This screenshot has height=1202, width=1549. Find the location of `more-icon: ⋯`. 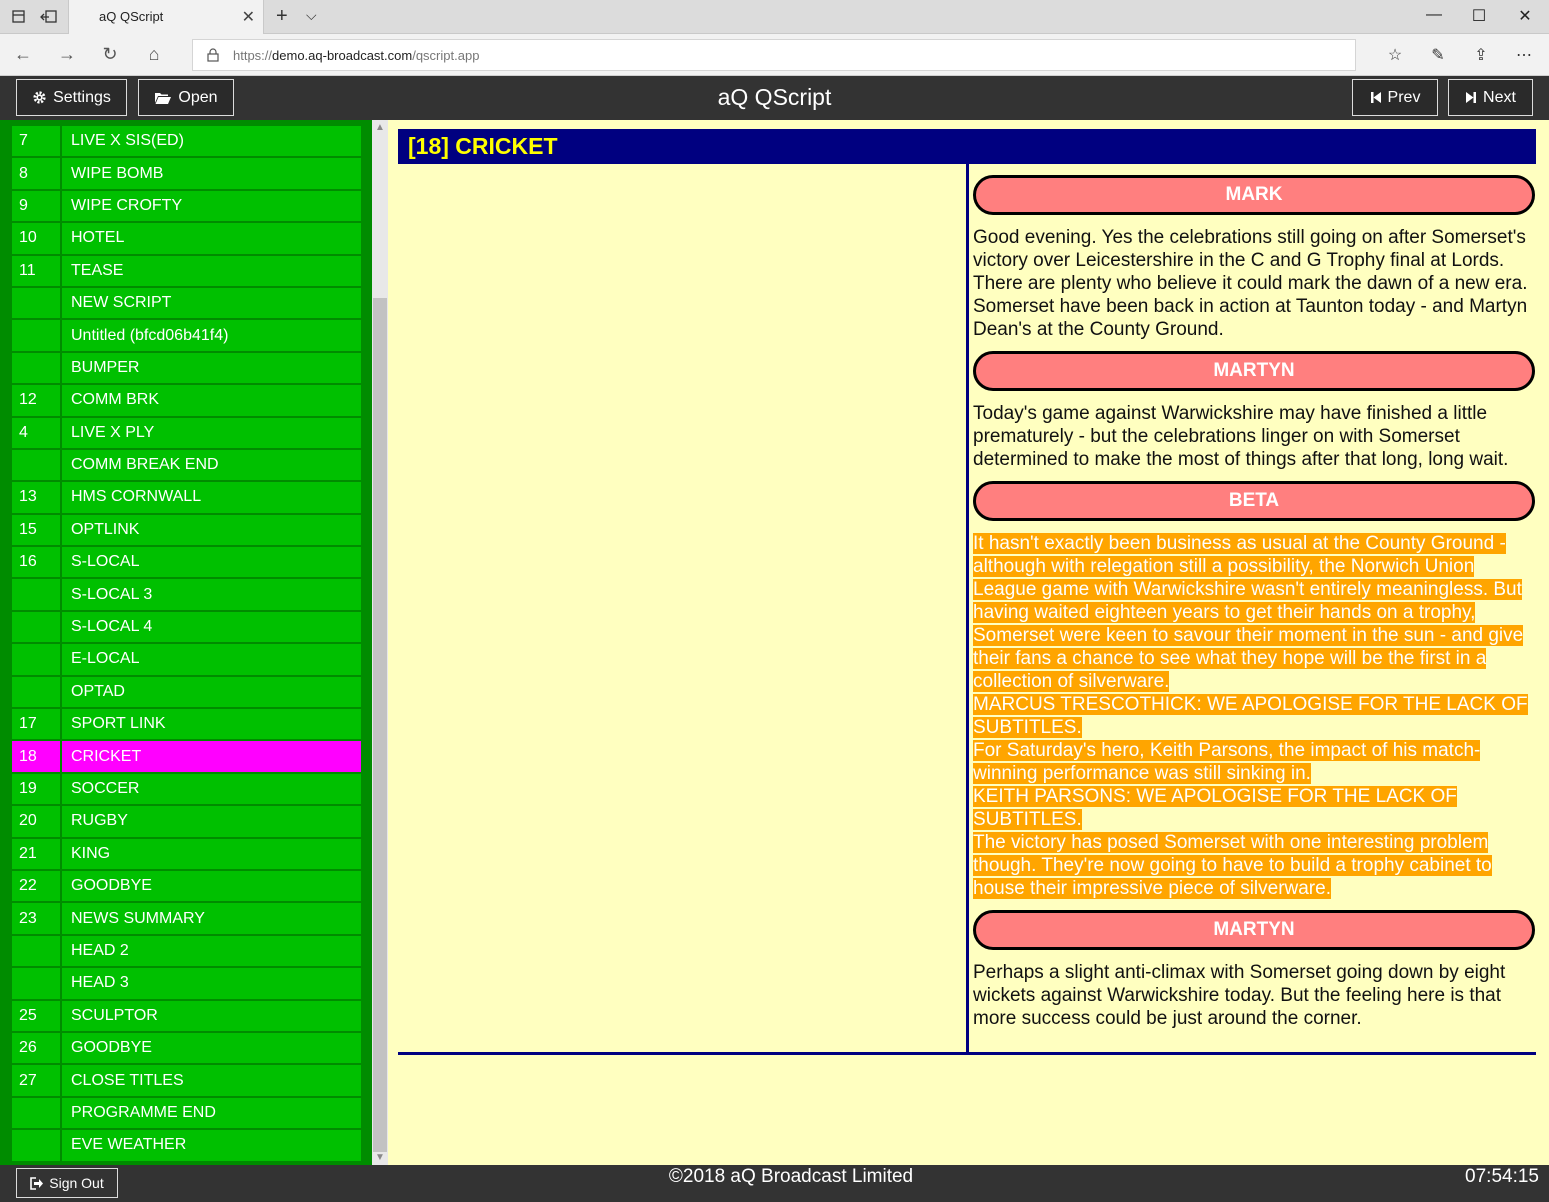

more-icon: ⋯ is located at coordinates (1524, 55).